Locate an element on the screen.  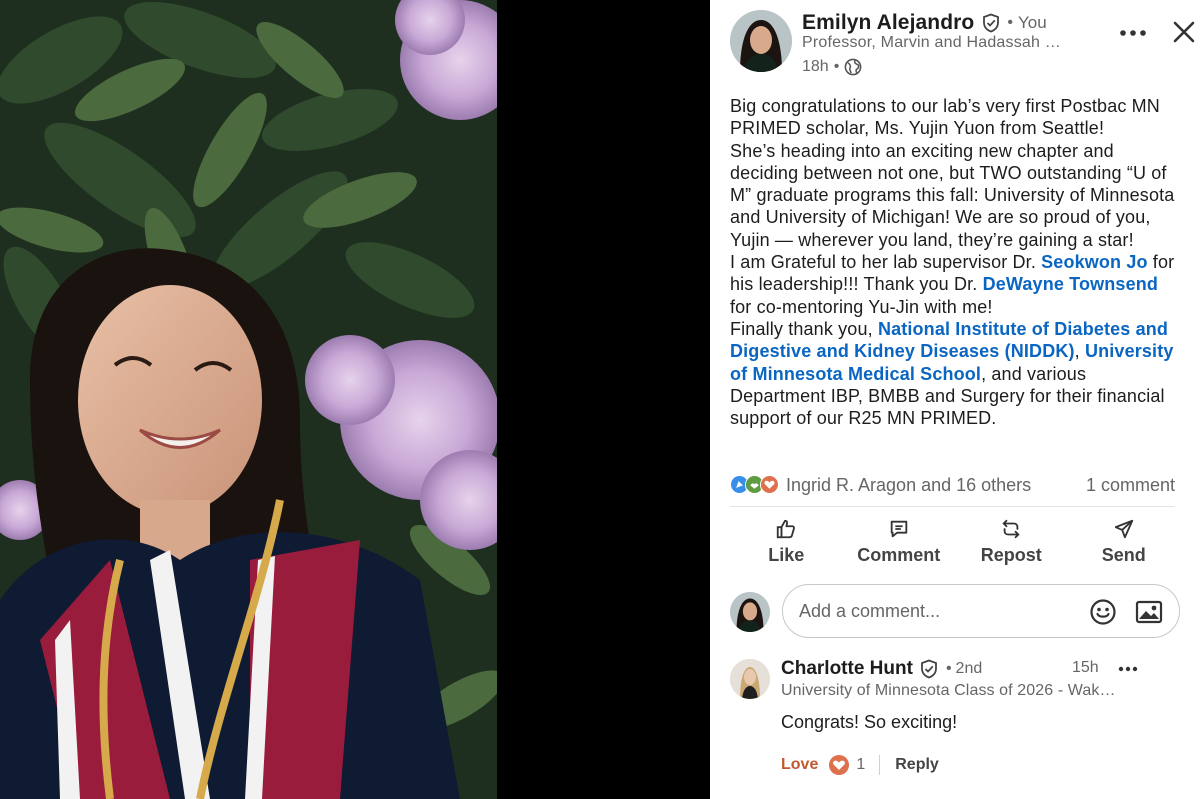
comment-time: 15h is located at coordinates (1085, 667).